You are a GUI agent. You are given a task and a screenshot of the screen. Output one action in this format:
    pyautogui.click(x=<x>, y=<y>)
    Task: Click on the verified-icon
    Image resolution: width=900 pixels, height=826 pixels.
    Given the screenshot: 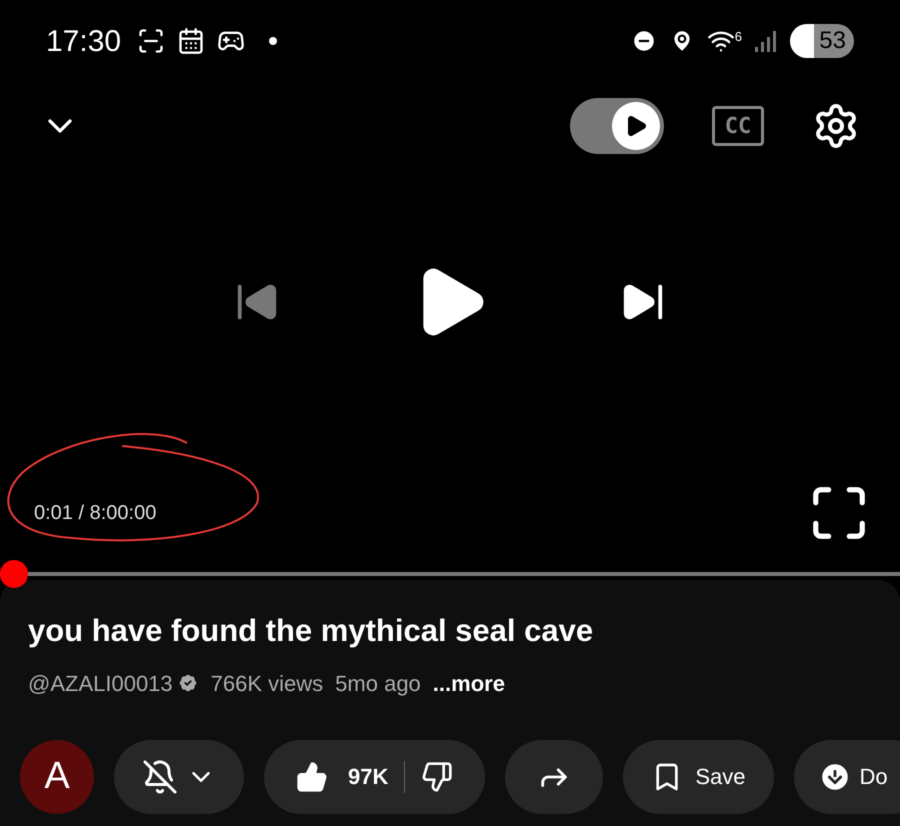 What is the action you would take?
    pyautogui.click(x=187, y=683)
    